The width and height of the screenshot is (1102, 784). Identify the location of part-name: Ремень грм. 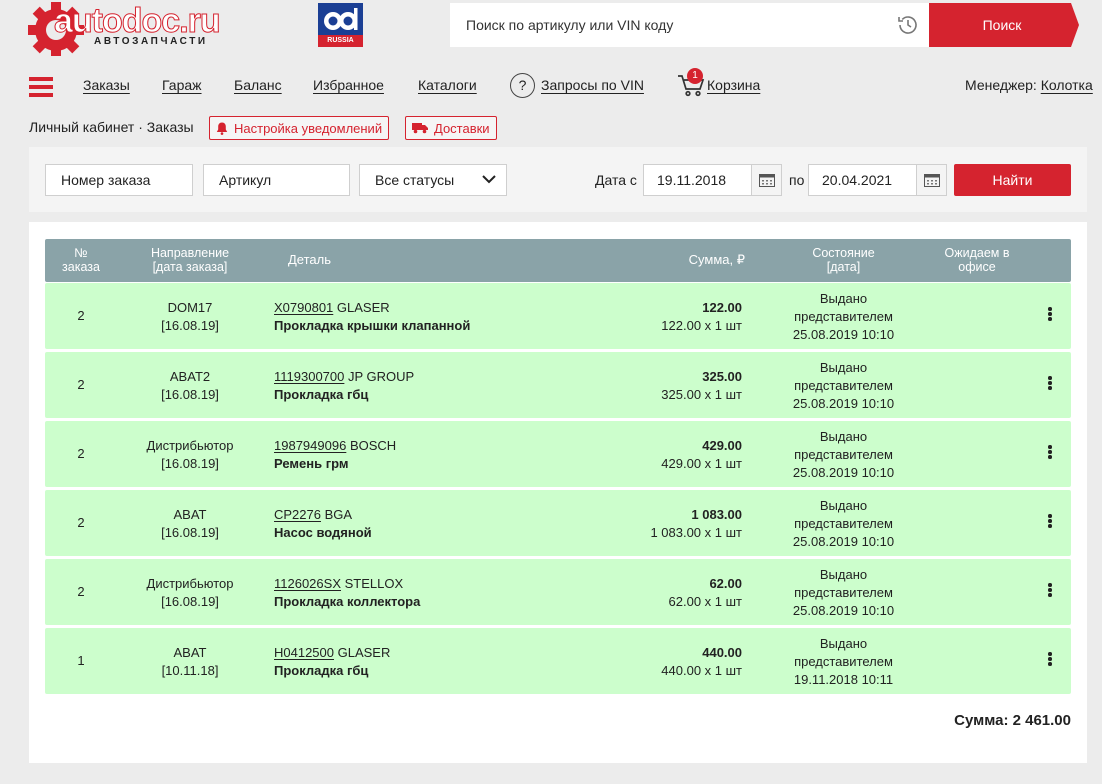
(311, 463).